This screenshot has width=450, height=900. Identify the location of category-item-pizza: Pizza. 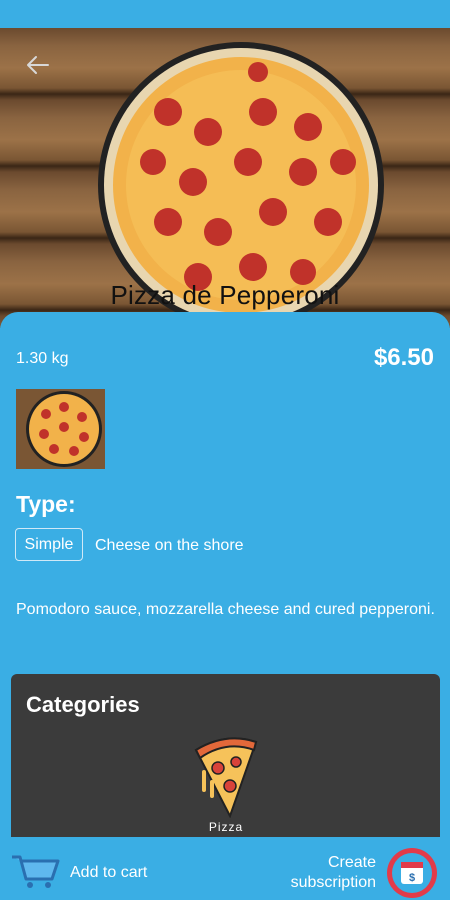
(226, 787).